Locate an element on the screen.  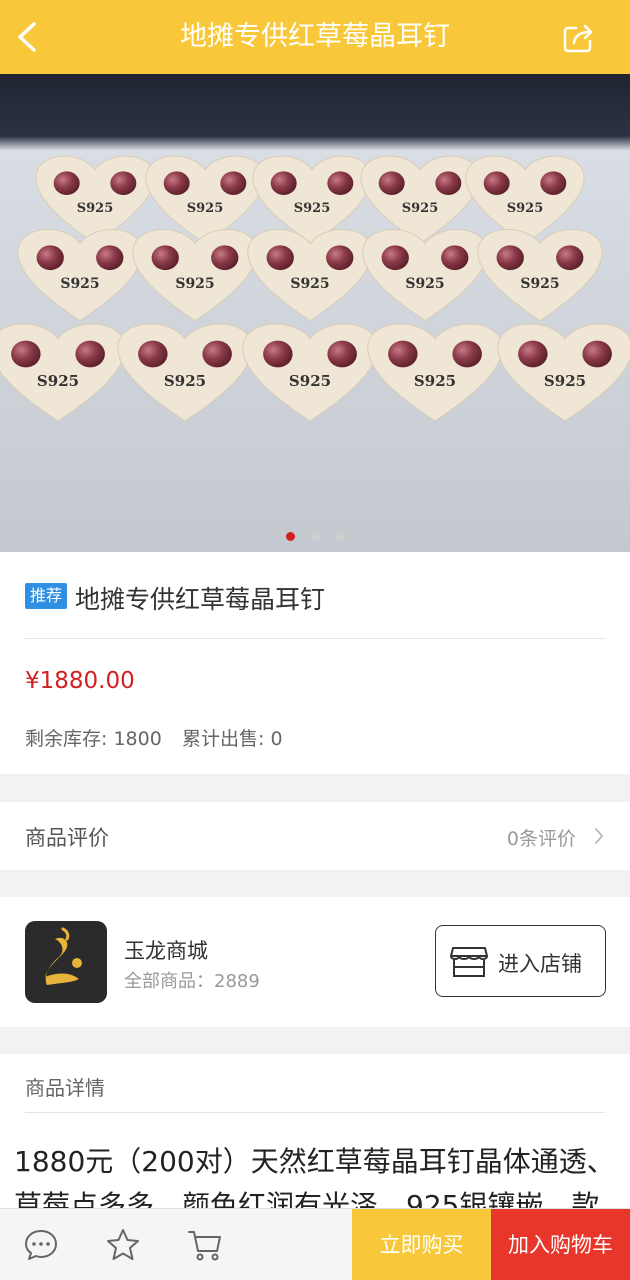
reviews-count: 0条评价 is located at coordinates (541, 839).